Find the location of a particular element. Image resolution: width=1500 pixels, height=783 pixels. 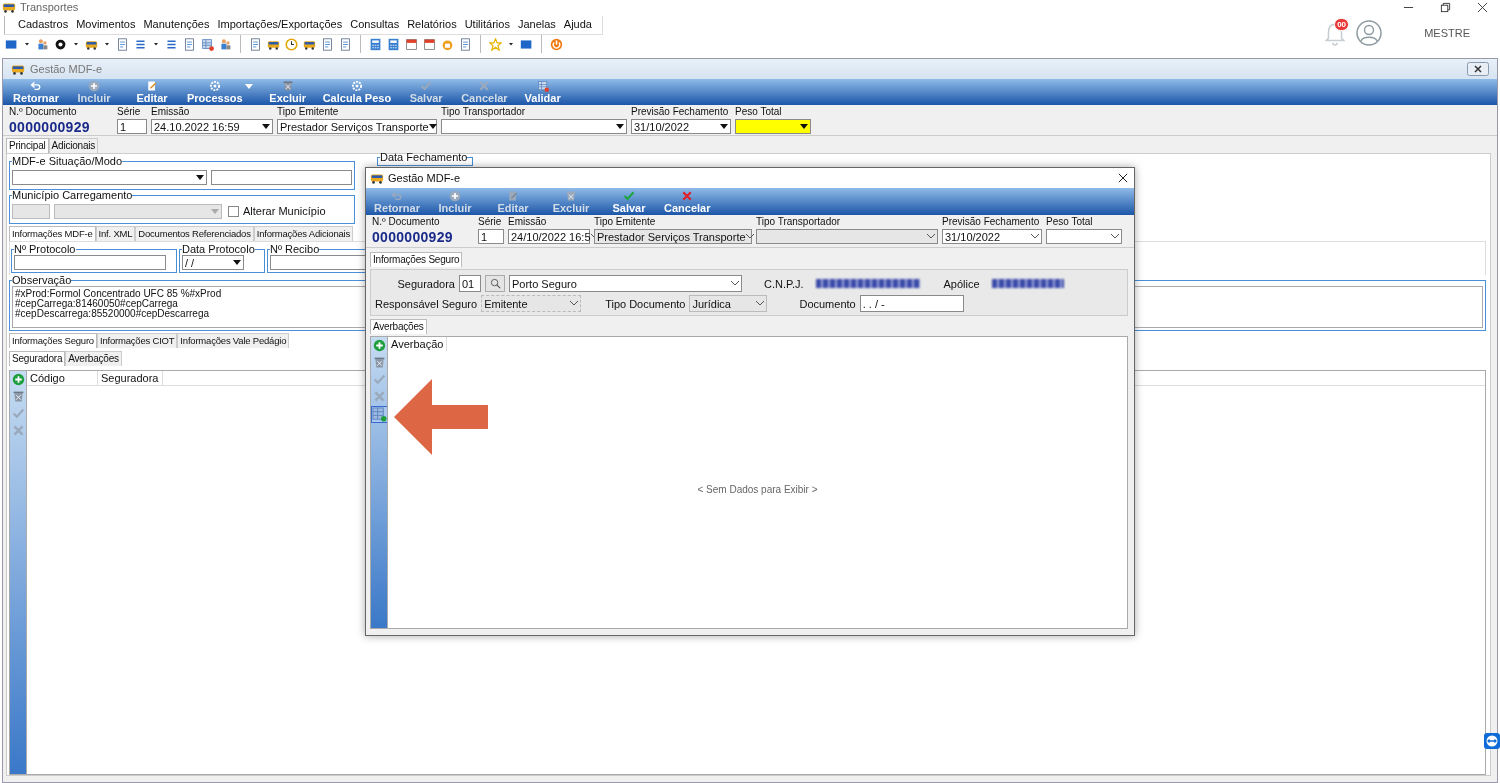

tab: Informações MDF-e is located at coordinates (52, 233).